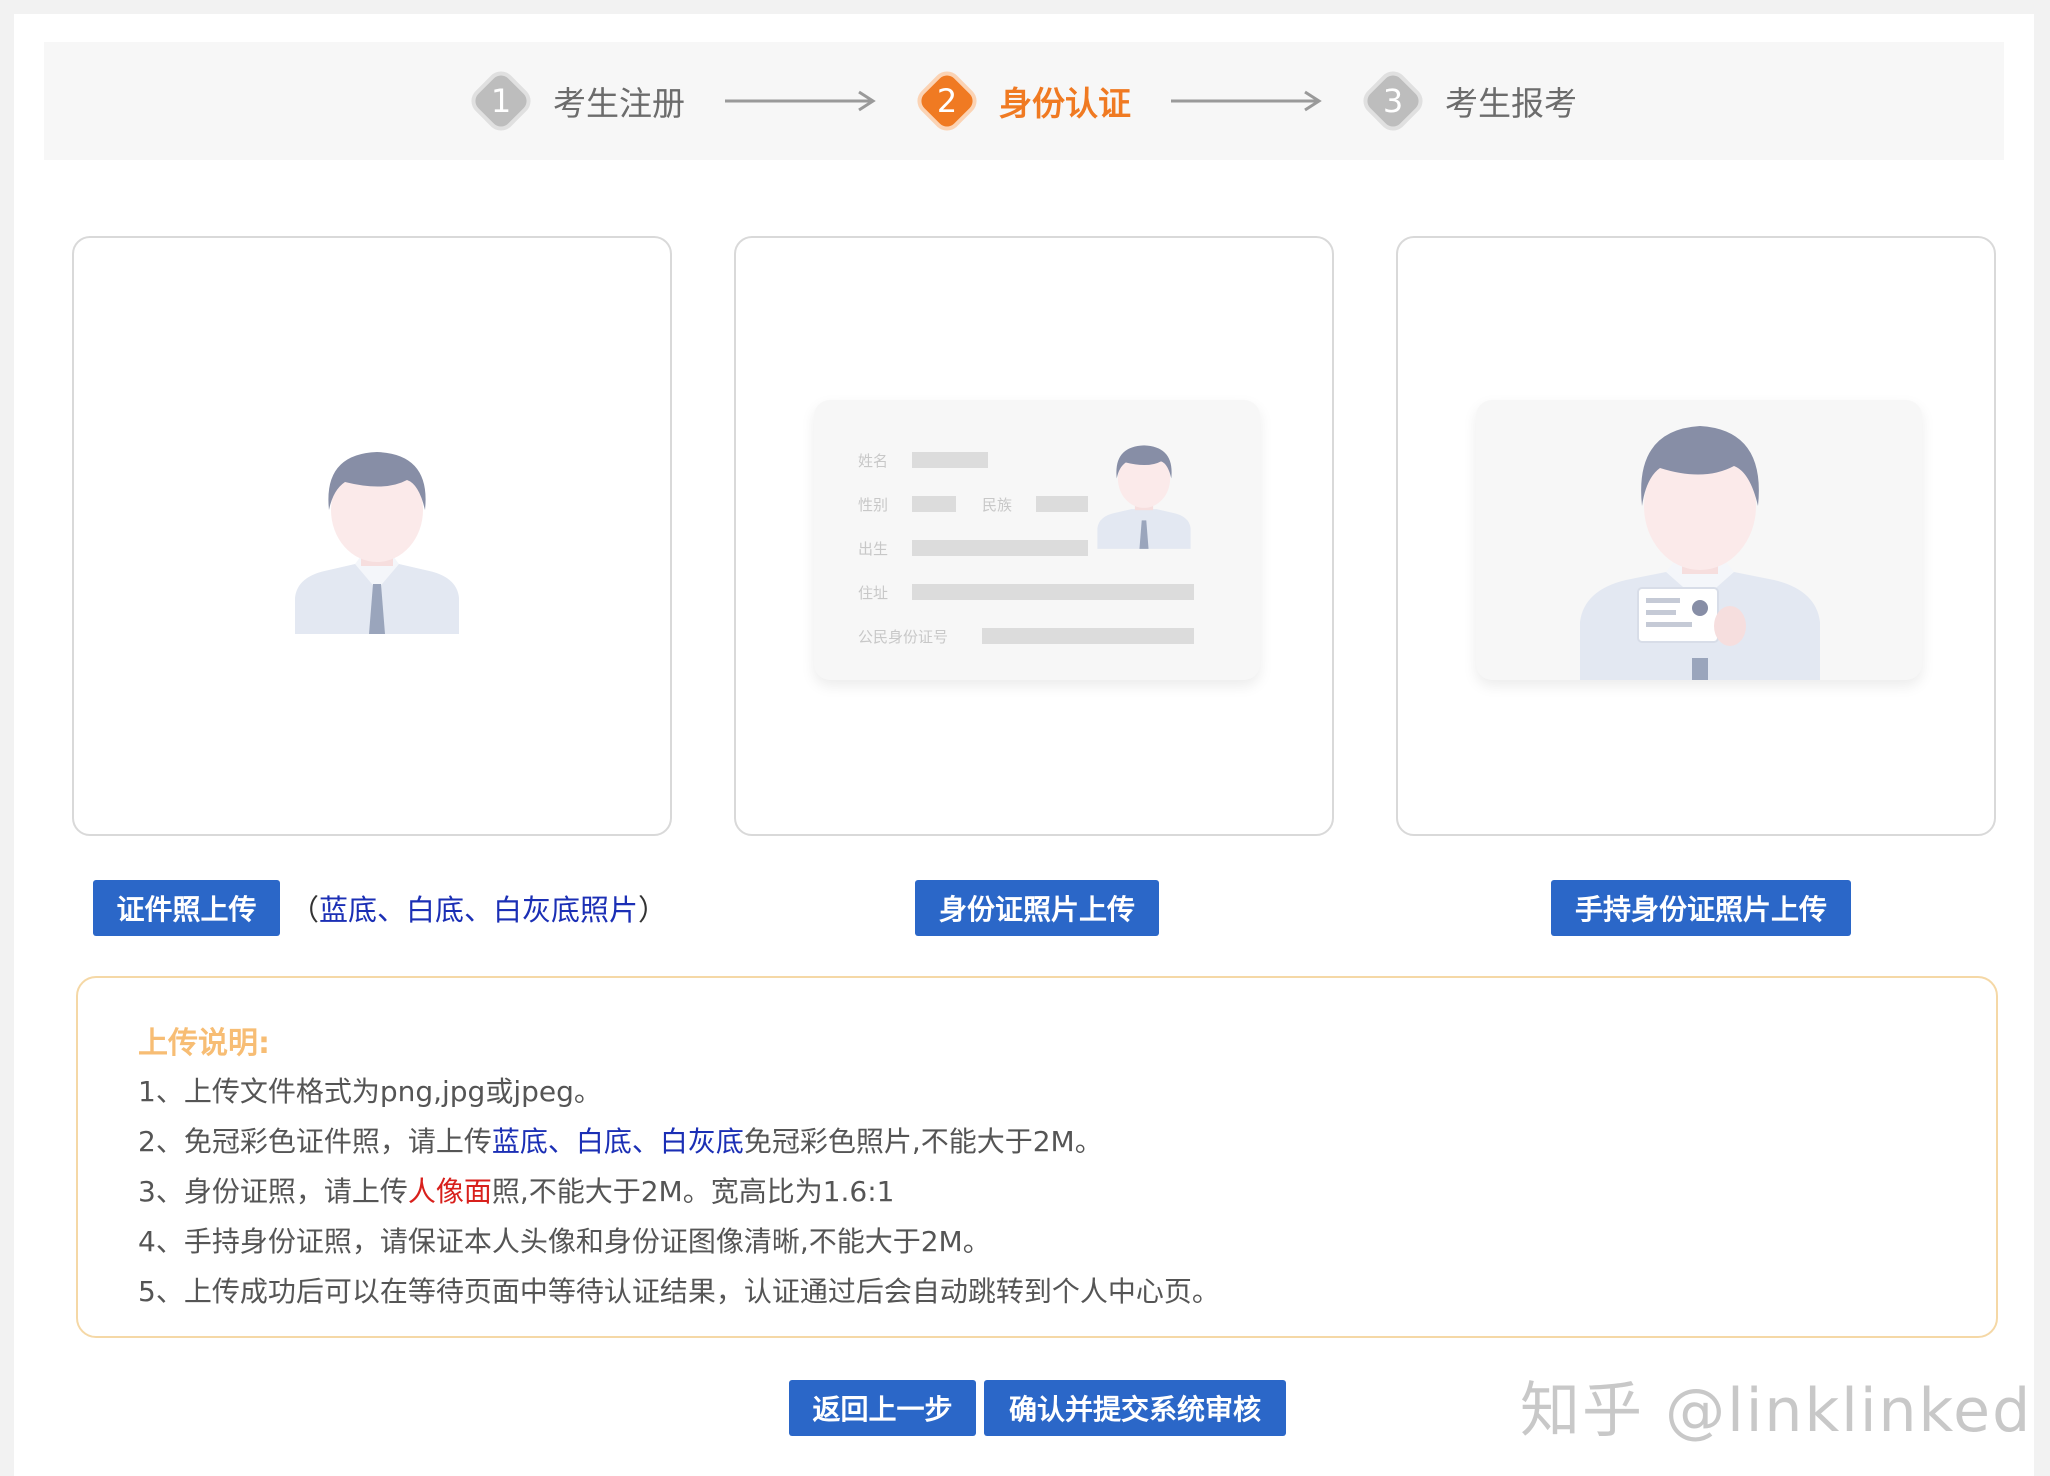 This screenshot has width=2050, height=1476. I want to click on step-2-badge: 2, so click(947, 101).